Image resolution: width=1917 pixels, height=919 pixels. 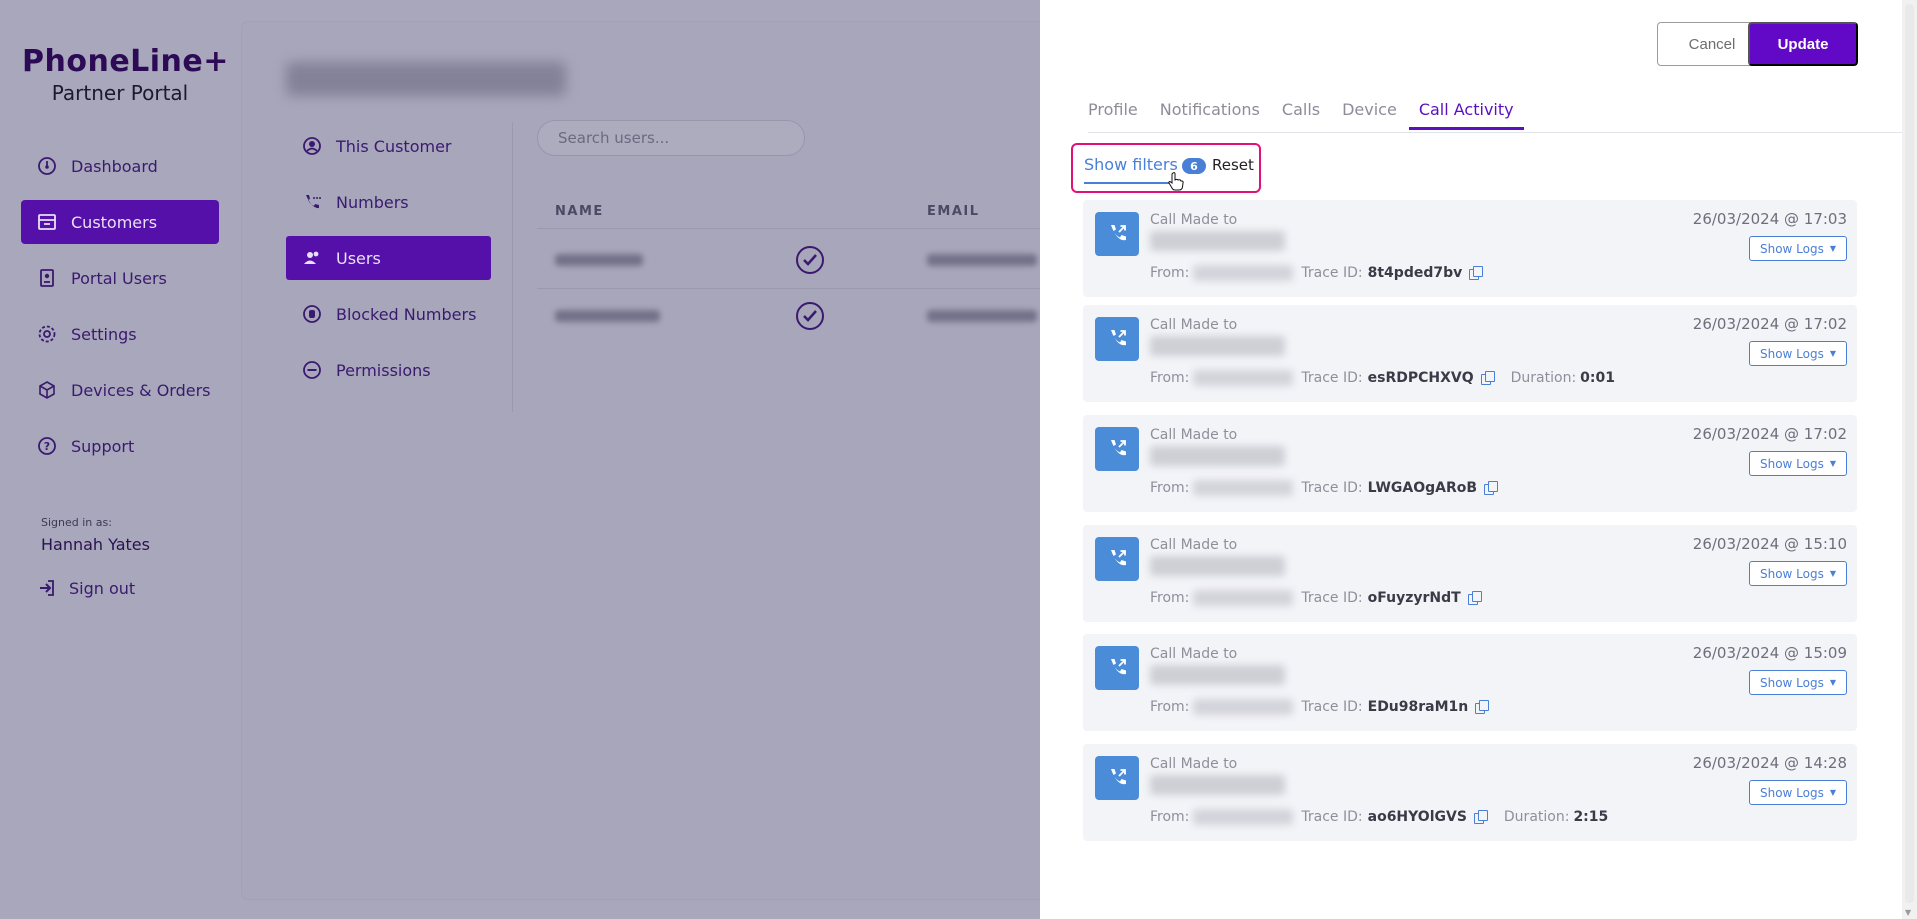 What do you see at coordinates (103, 446) in the screenshot?
I see `sidebar-item-label: Support` at bounding box center [103, 446].